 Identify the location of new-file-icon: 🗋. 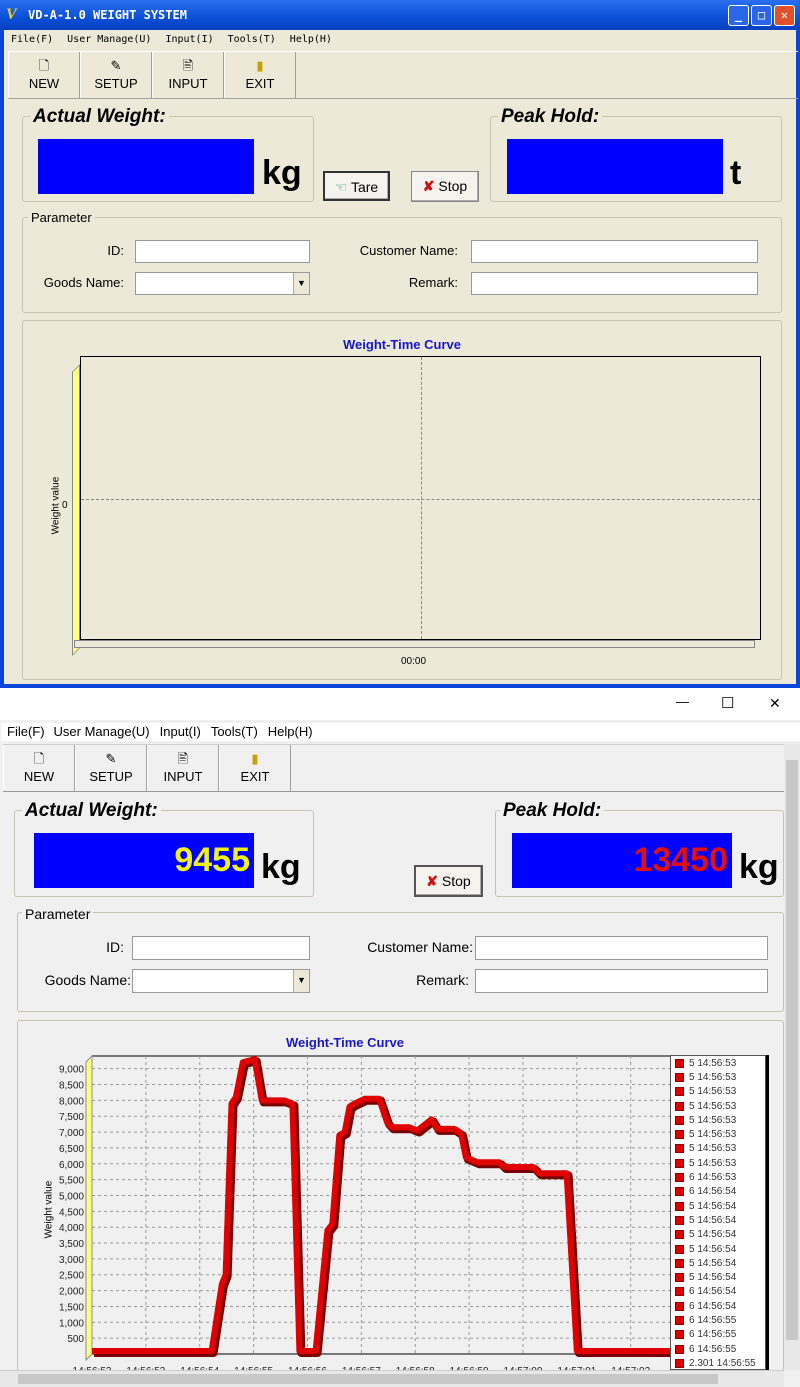
(39, 758).